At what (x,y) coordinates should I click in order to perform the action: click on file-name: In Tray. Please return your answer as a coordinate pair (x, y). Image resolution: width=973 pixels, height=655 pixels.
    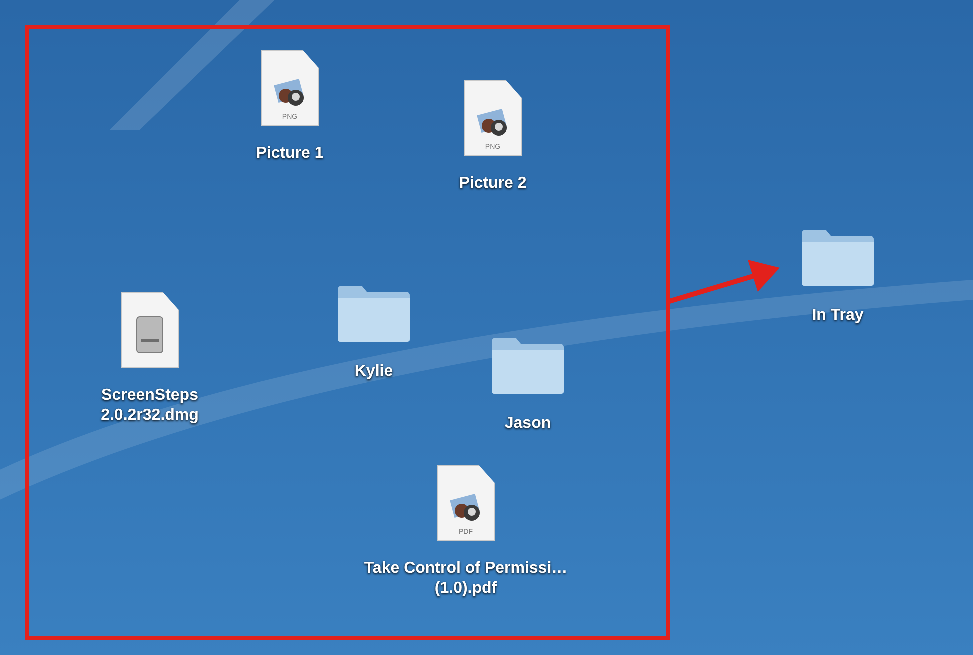
    Looking at the image, I should click on (838, 316).